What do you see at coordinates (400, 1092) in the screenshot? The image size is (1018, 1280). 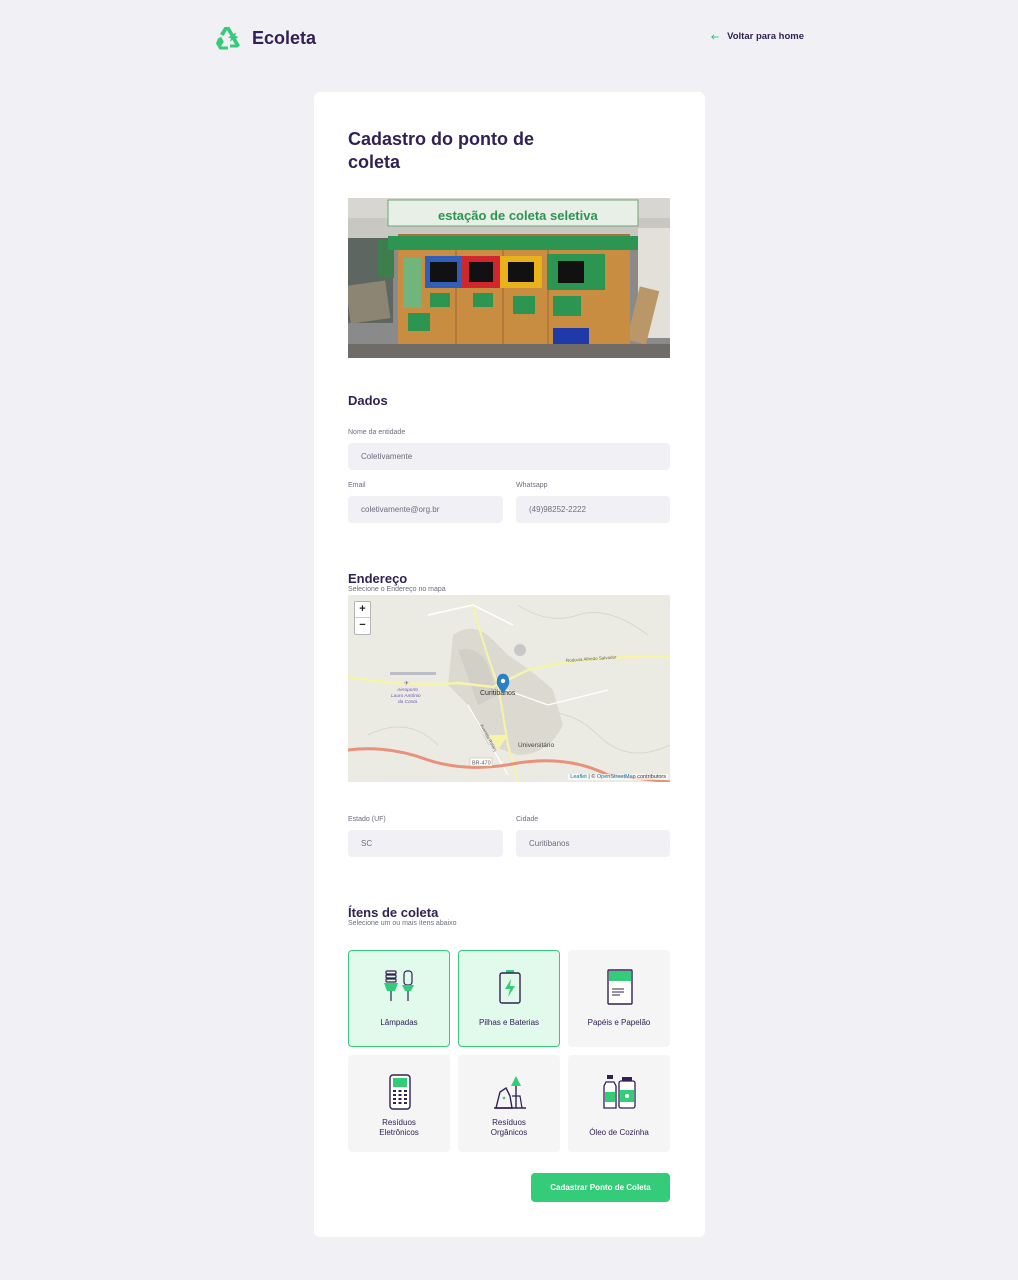 I see `electronics-icon` at bounding box center [400, 1092].